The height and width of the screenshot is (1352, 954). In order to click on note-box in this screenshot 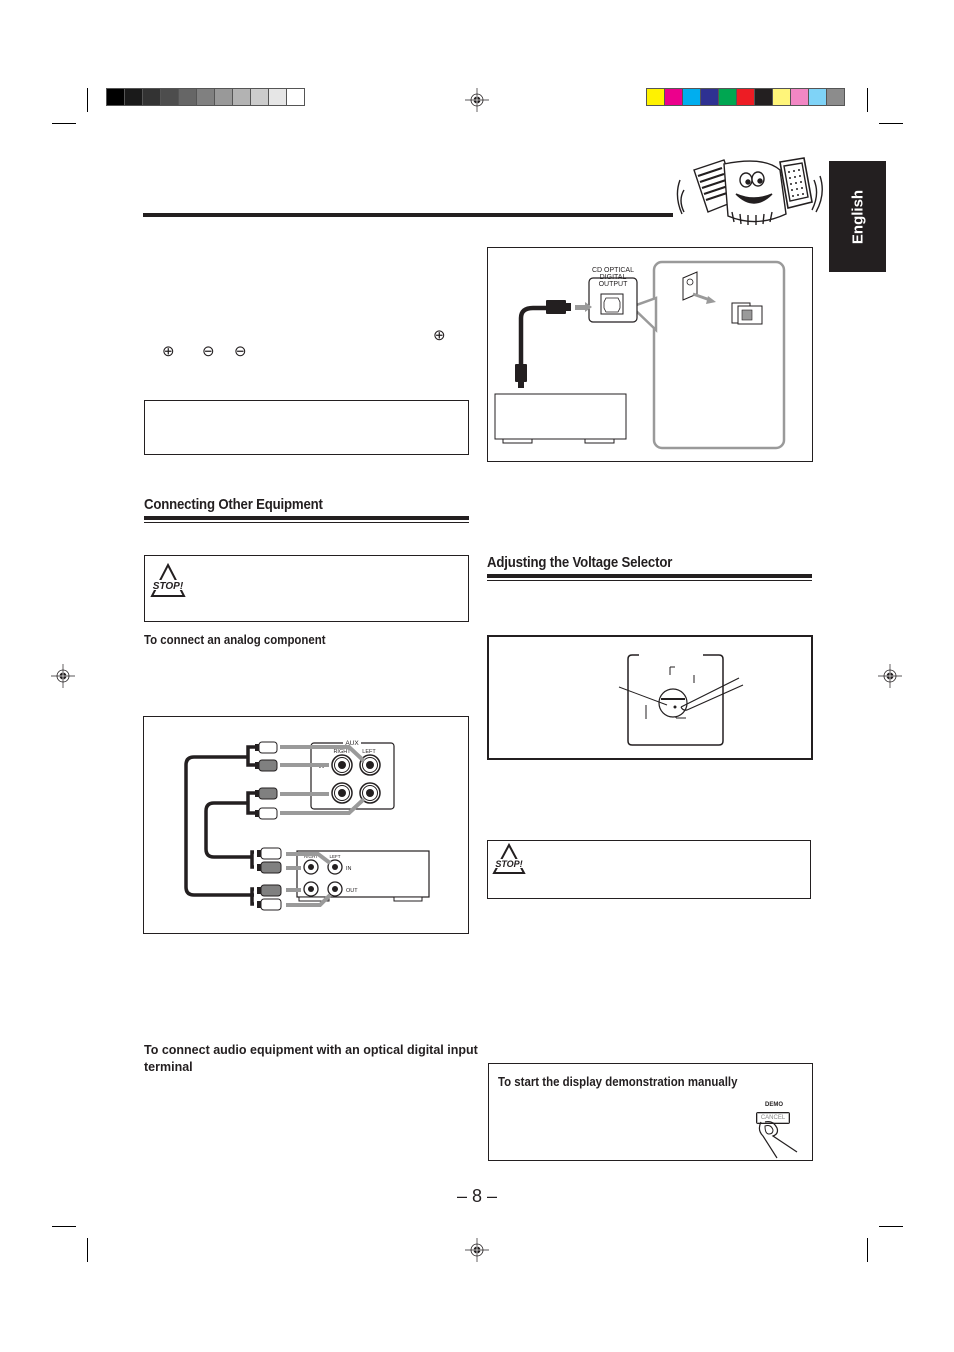, I will do `click(306, 427)`.